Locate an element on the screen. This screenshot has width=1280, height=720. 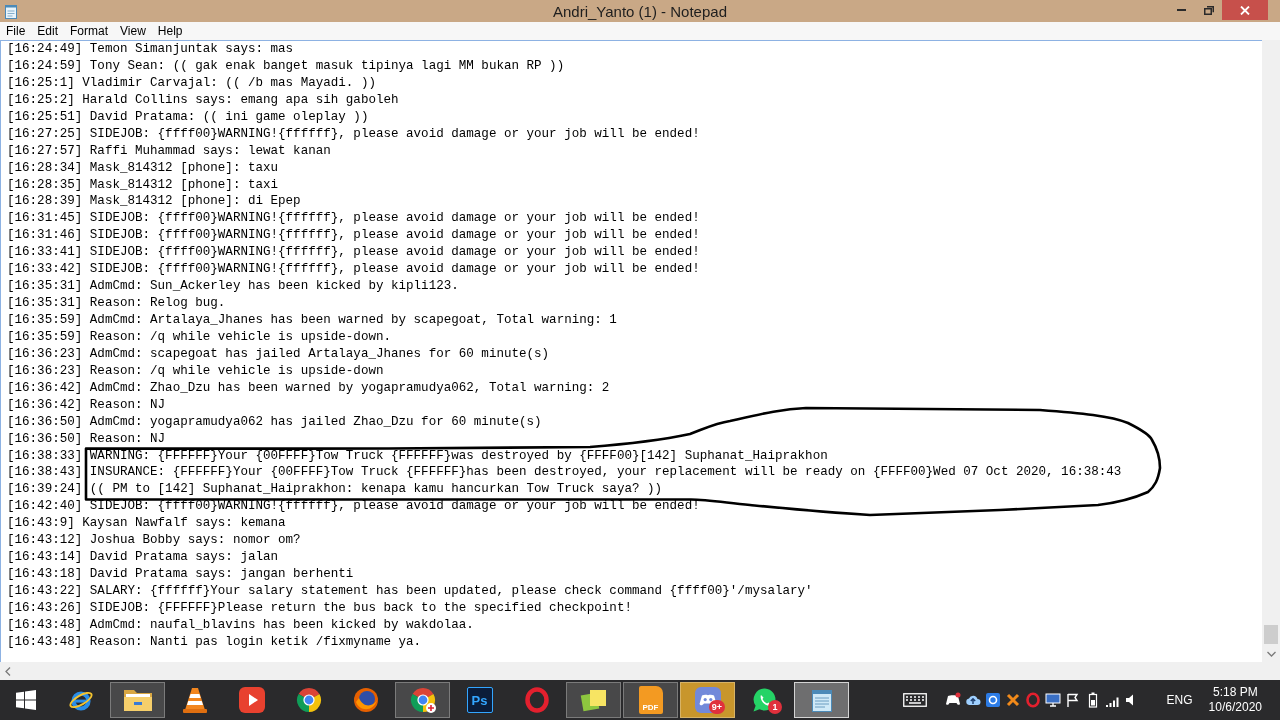
text-line: [16:28:35] Mask_814312 [phone]: taxi is located at coordinates (143, 185).